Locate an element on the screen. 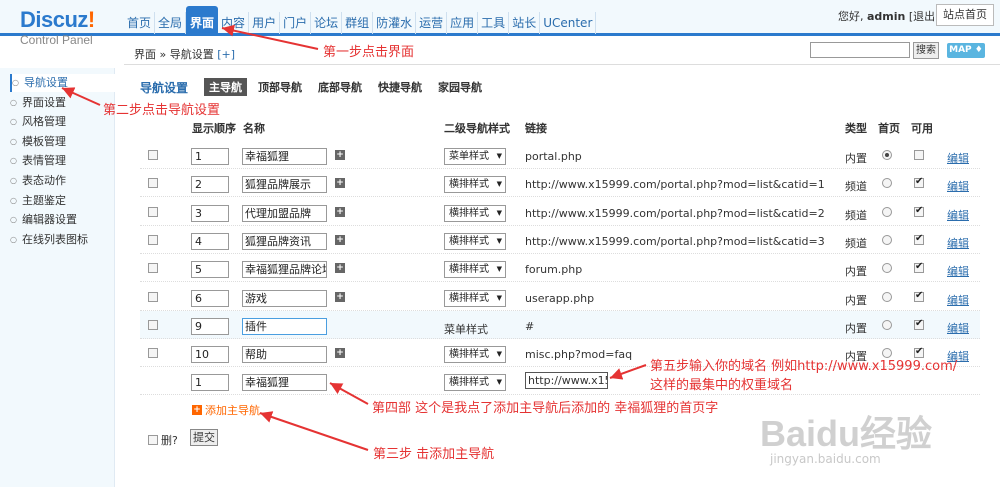 The image size is (1000, 487). arrow-step2 is located at coordinates (81, 96).